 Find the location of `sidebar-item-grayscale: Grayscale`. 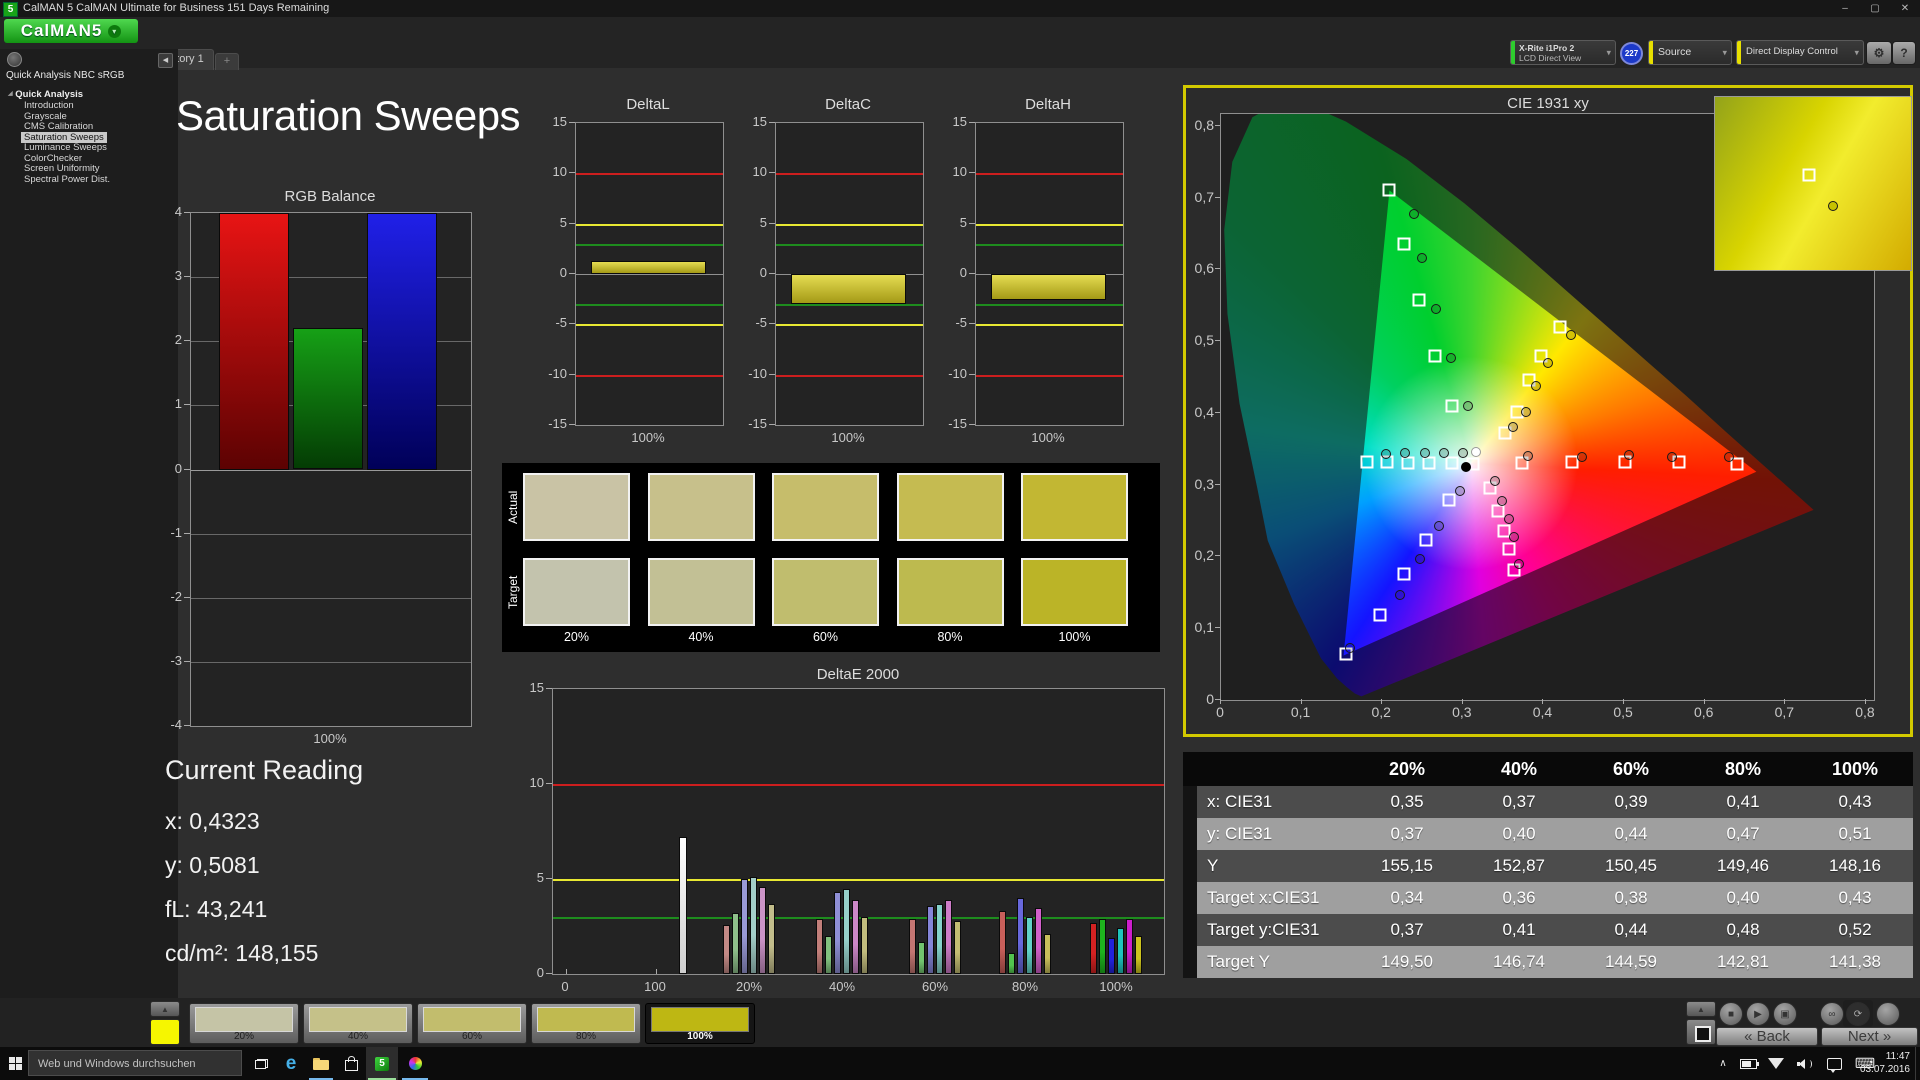

sidebar-item-grayscale: Grayscale is located at coordinates (45, 116).